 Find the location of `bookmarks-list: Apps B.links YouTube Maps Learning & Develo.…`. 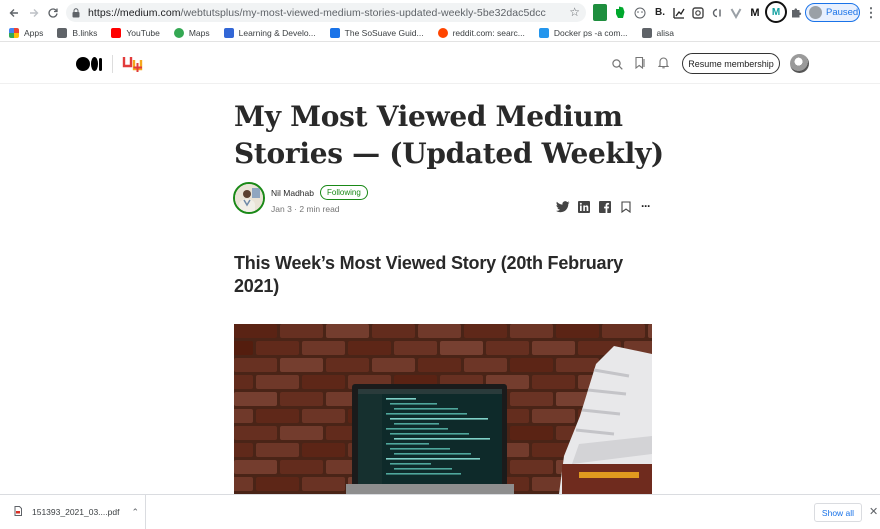

bookmarks-list: Apps B.links YouTube Maps Learning & Develo.… is located at coordinates (344, 33).